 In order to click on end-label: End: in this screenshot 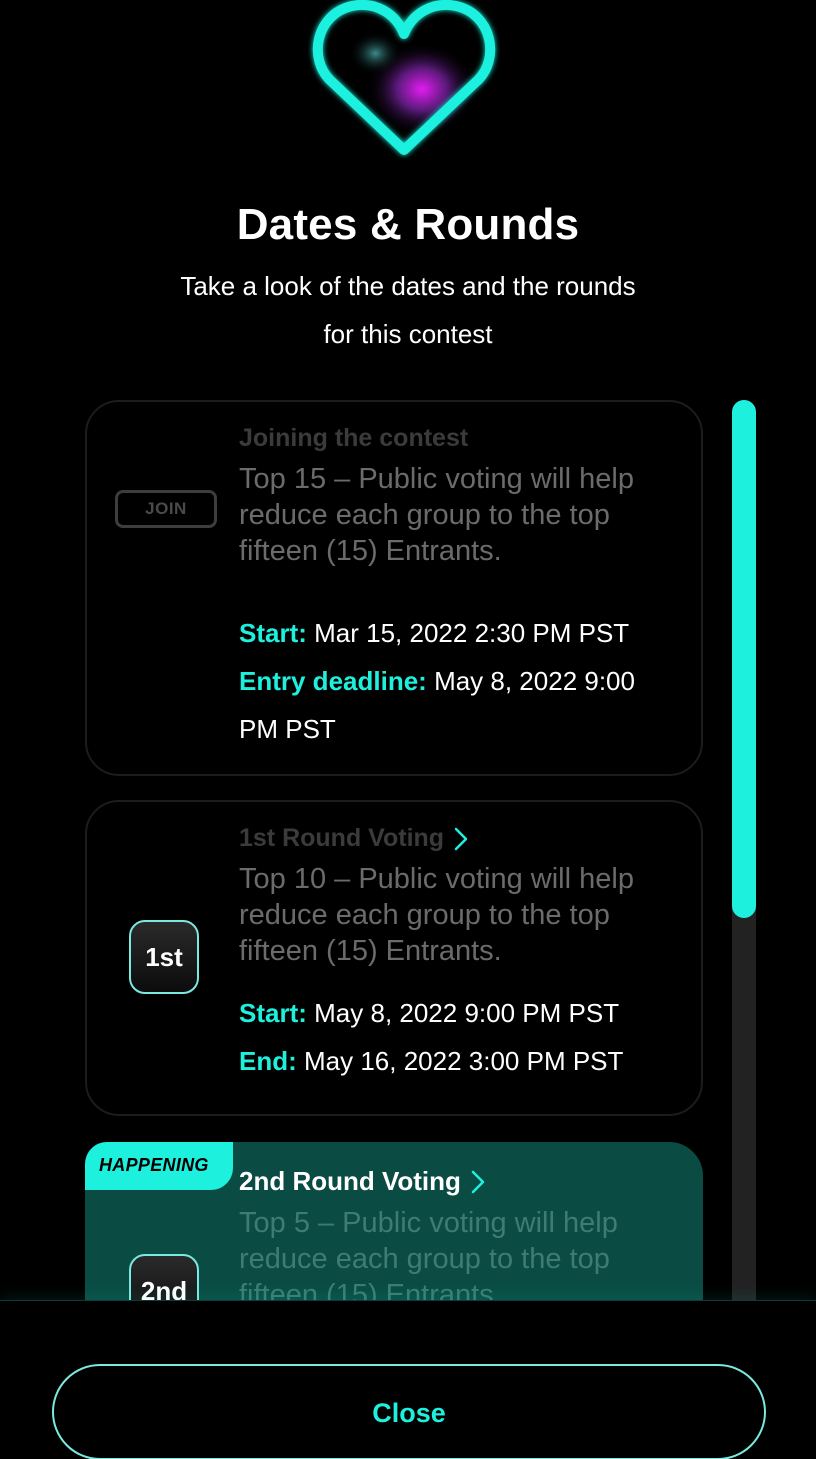, I will do `click(268, 1061)`.